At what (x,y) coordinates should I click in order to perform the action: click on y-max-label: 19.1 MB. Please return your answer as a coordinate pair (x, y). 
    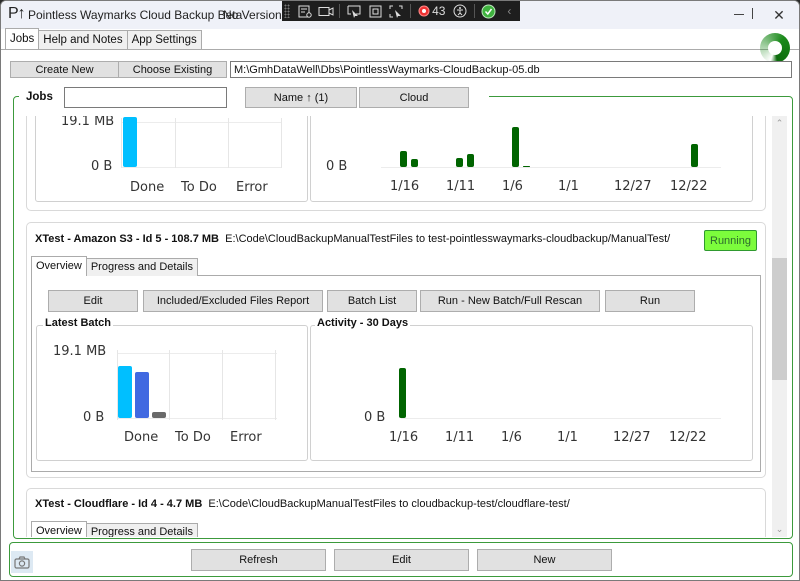
    Looking at the image, I should click on (80, 351).